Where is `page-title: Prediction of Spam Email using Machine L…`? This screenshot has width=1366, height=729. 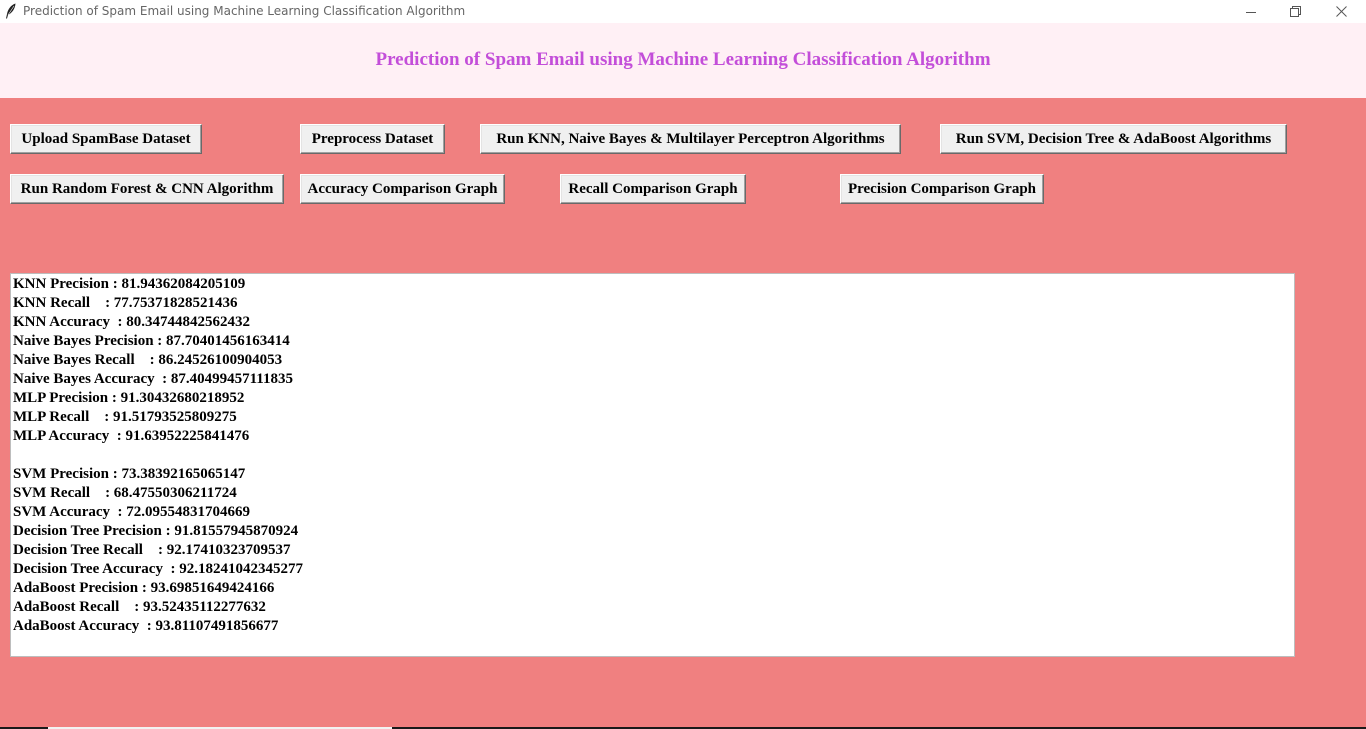 page-title: Prediction of Spam Email using Machine L… is located at coordinates (683, 59).